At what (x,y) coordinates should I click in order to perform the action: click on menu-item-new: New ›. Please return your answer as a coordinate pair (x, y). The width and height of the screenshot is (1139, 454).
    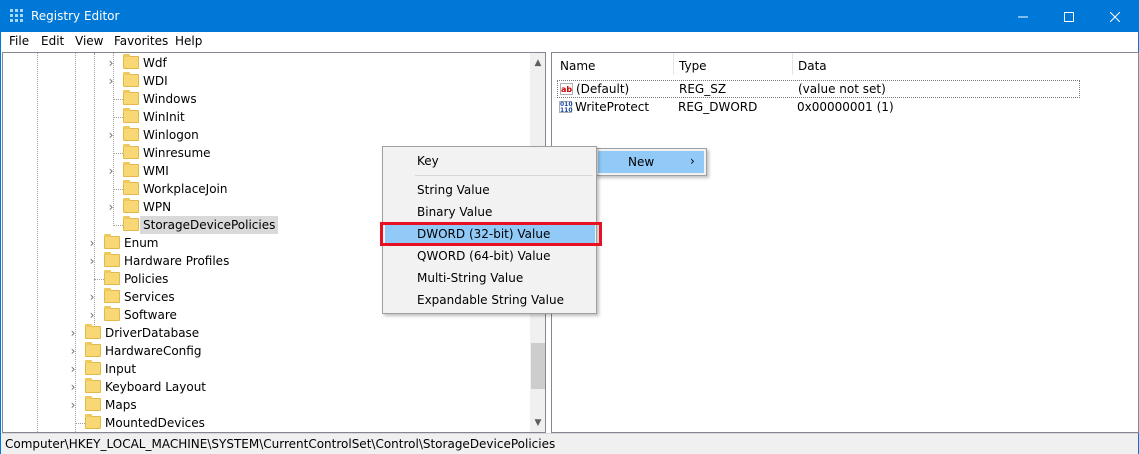
    Looking at the image, I should click on (651, 162).